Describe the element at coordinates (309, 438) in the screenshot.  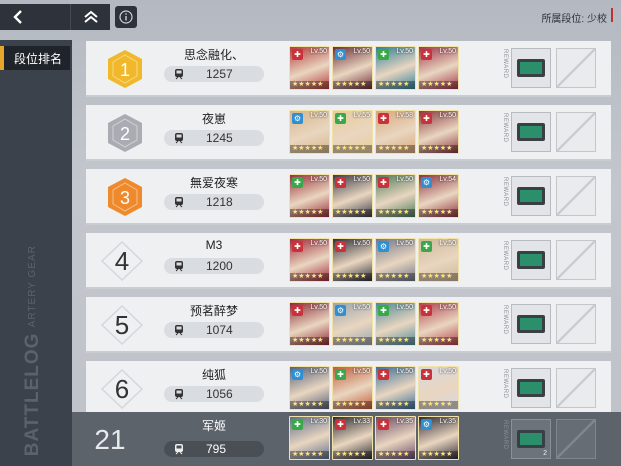
I see `character-card: ✚ Lv.30 ★★★★★` at that location.